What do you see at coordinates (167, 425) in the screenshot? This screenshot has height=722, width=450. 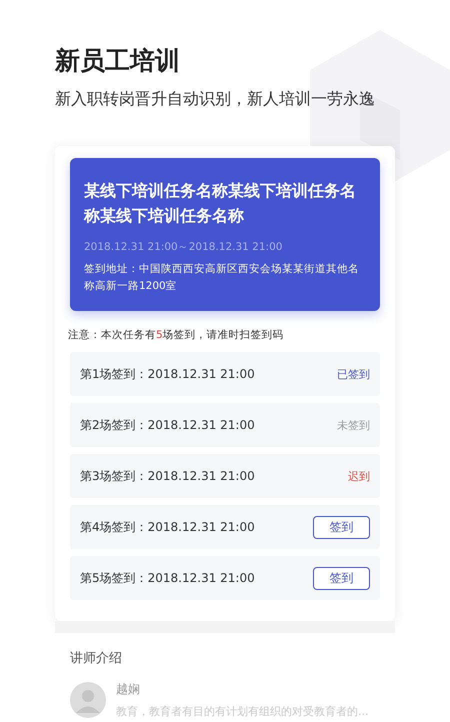 I see `session-label: 第2场签到：2018.12.31 21:00` at bounding box center [167, 425].